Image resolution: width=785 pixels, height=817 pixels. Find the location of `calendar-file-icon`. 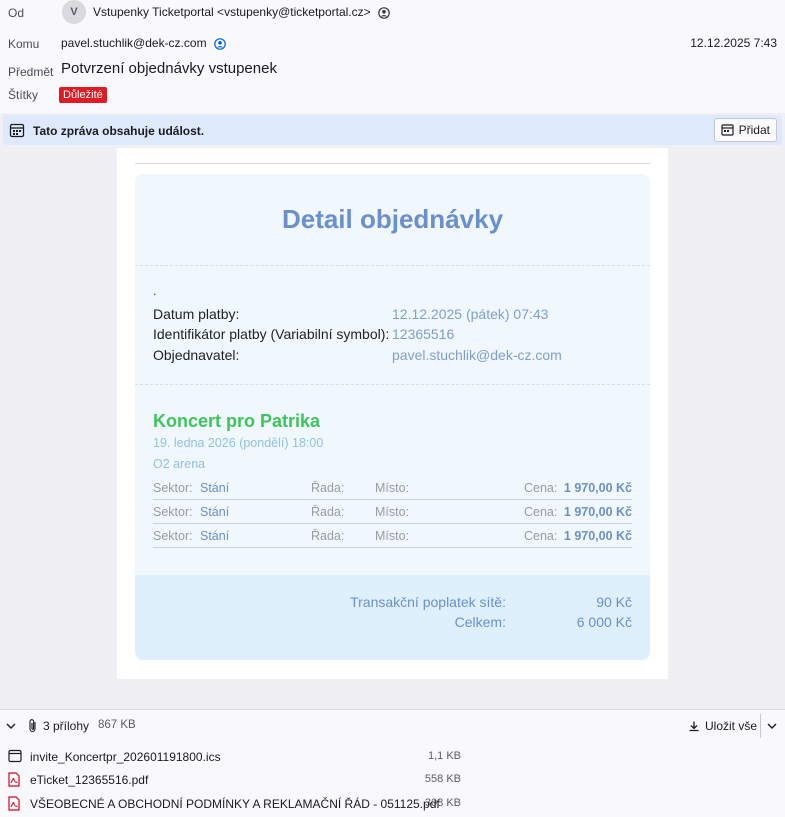

calendar-file-icon is located at coordinates (15, 756).